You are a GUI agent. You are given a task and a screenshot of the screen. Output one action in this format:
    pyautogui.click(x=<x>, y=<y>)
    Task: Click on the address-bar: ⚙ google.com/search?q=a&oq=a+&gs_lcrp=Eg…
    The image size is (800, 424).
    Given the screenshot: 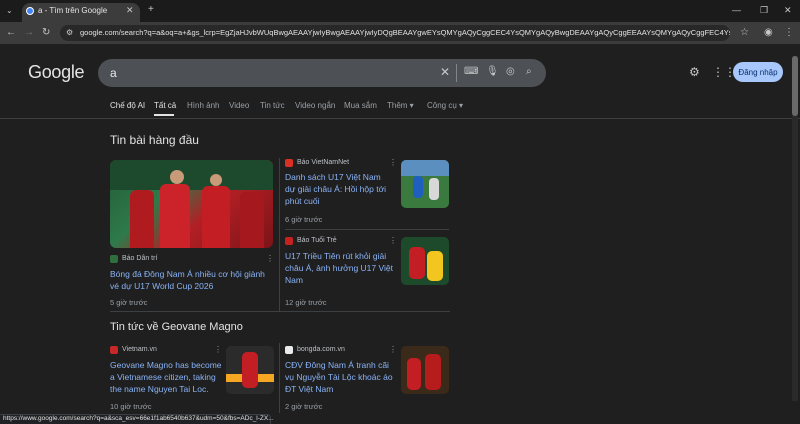 What is the action you would take?
    pyautogui.click(x=395, y=33)
    